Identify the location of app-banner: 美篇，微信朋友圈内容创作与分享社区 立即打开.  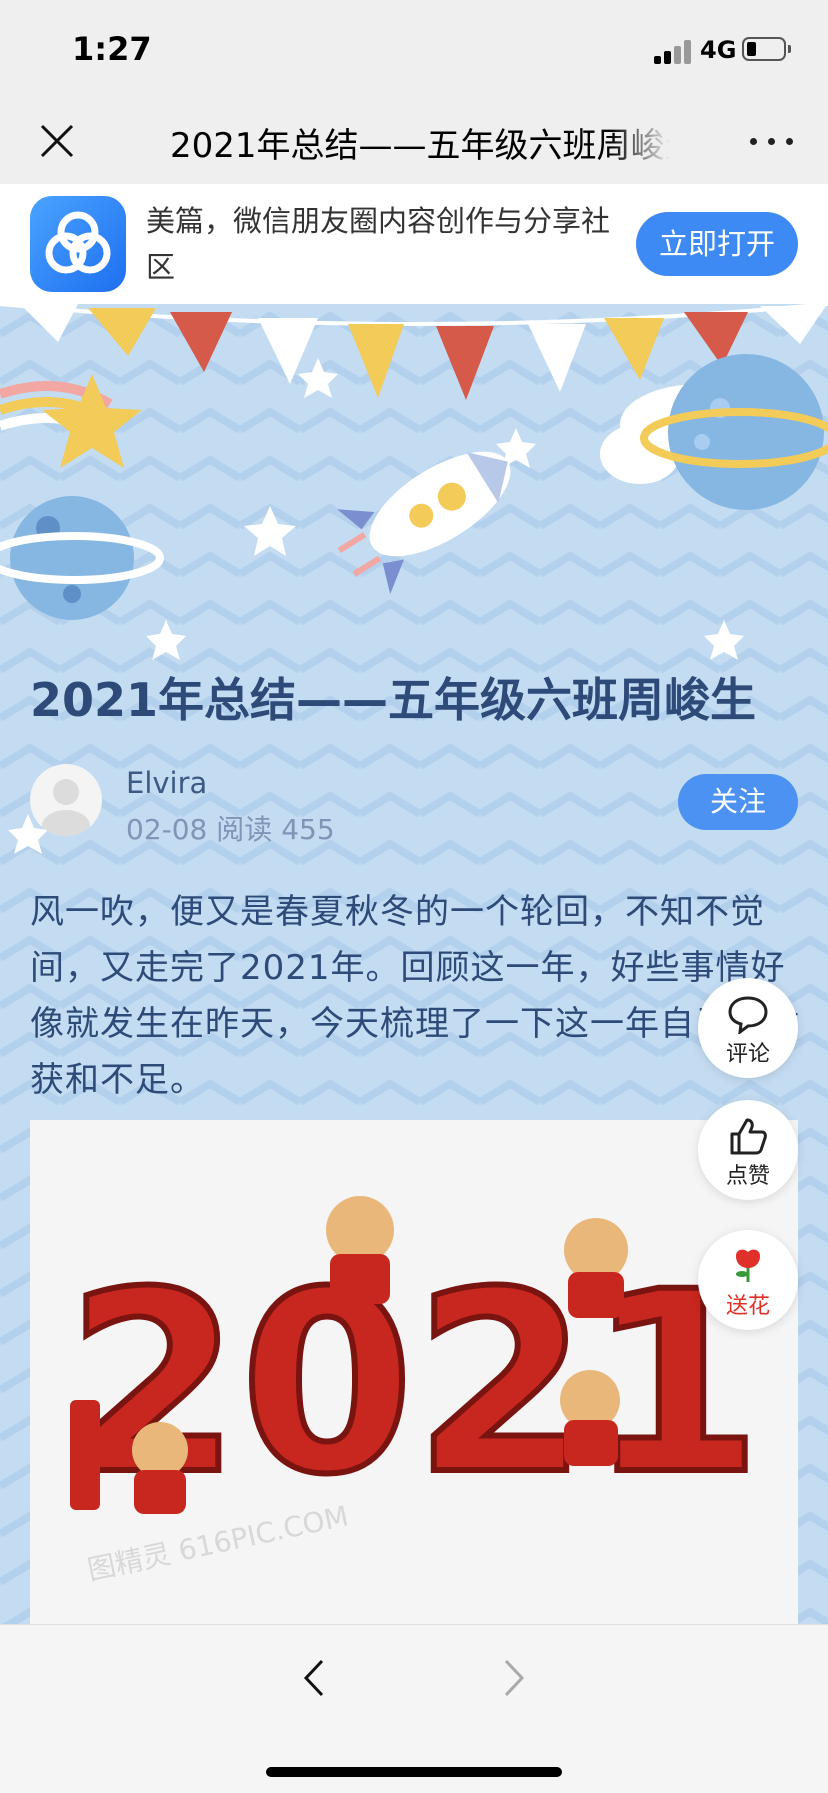
(414, 244).